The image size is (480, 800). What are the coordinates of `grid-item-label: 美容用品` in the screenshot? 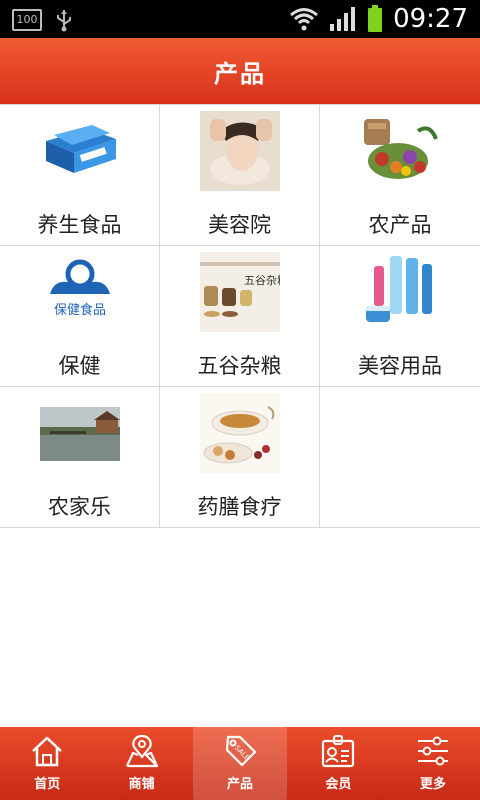 It's located at (400, 366).